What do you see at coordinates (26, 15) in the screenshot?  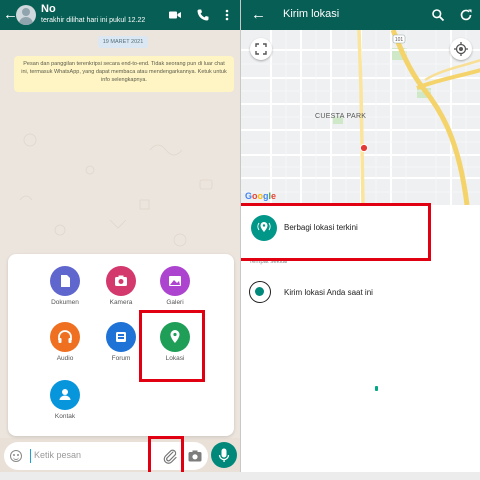 I see `avatar` at bounding box center [26, 15].